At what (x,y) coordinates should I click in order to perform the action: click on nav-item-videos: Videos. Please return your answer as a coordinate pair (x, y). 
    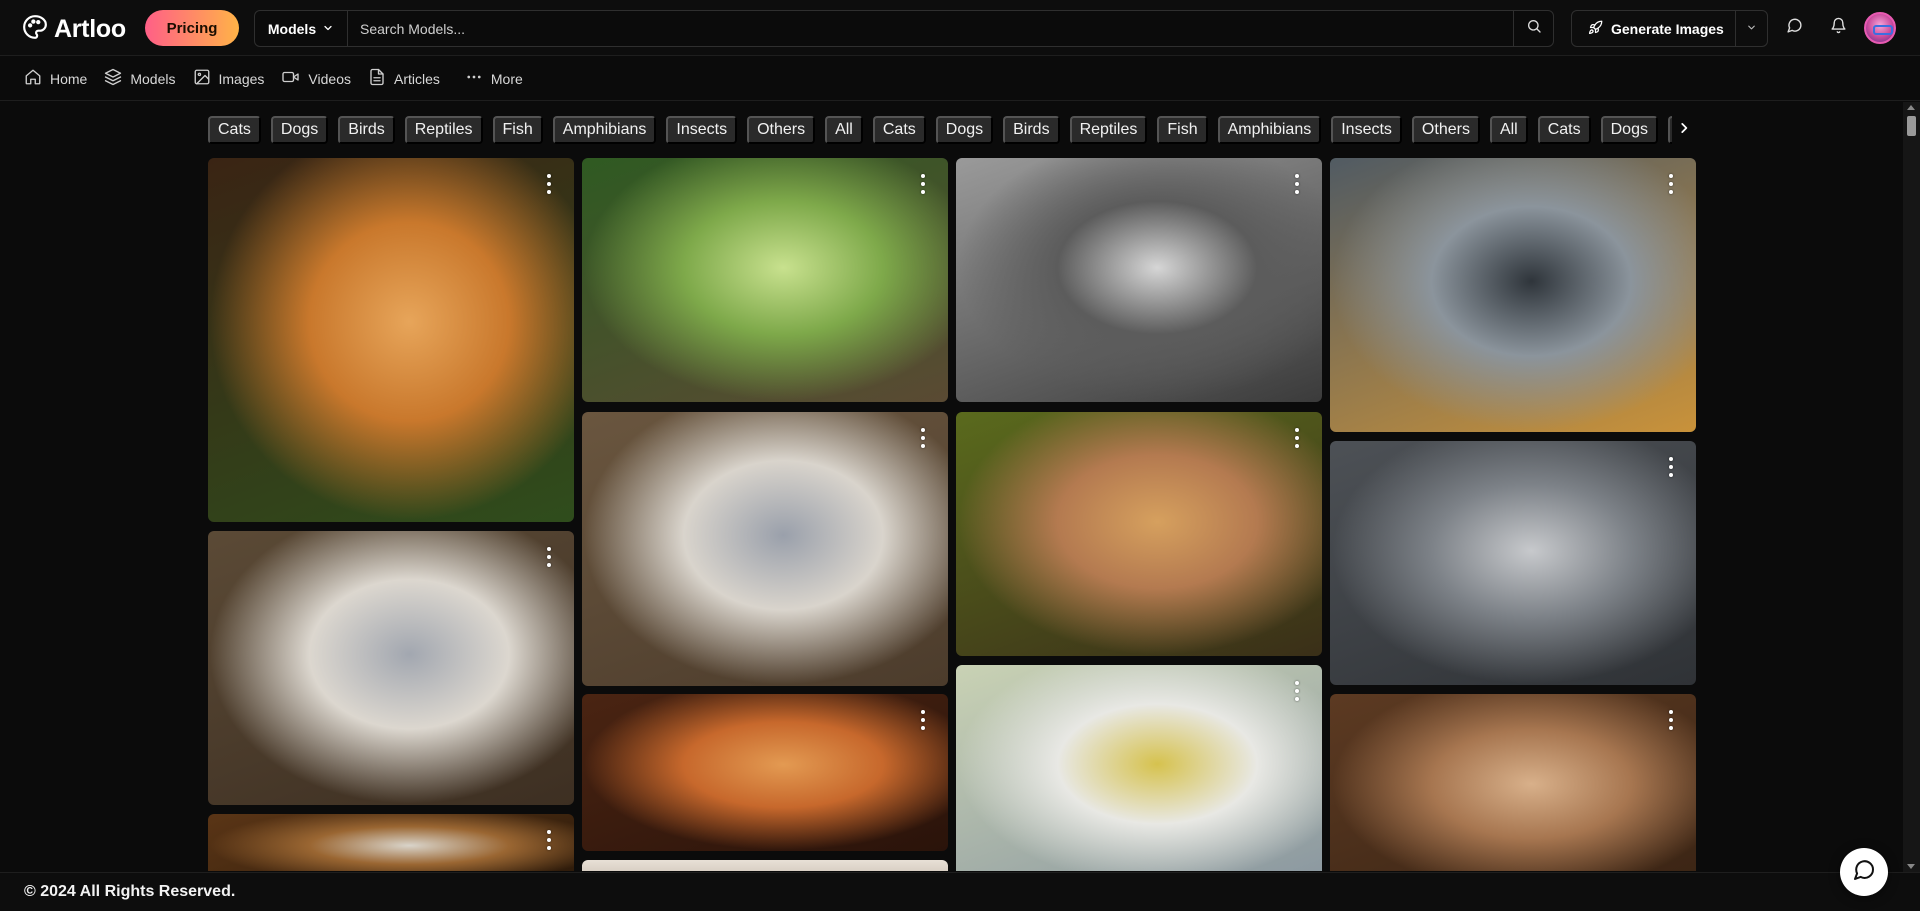
    Looking at the image, I should click on (316, 78).